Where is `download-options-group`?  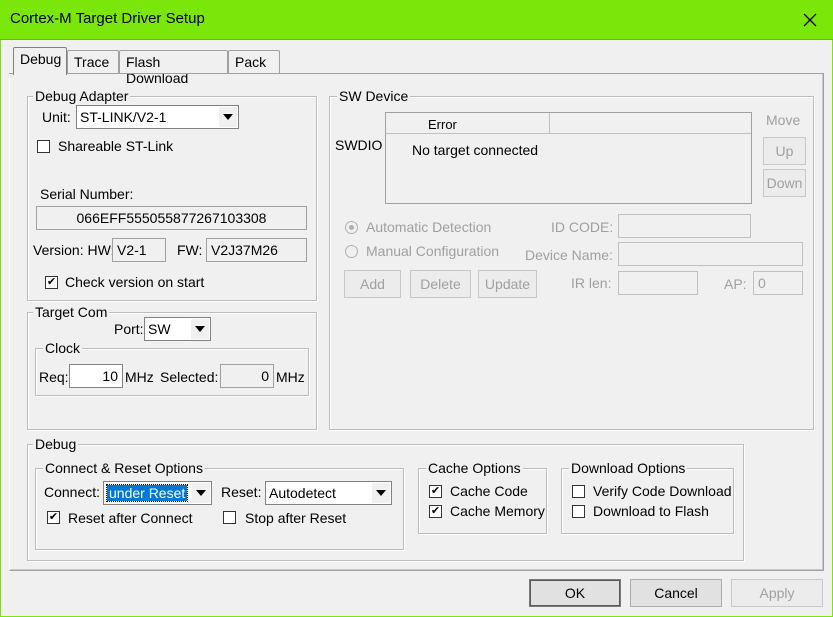 download-options-group is located at coordinates (647, 501).